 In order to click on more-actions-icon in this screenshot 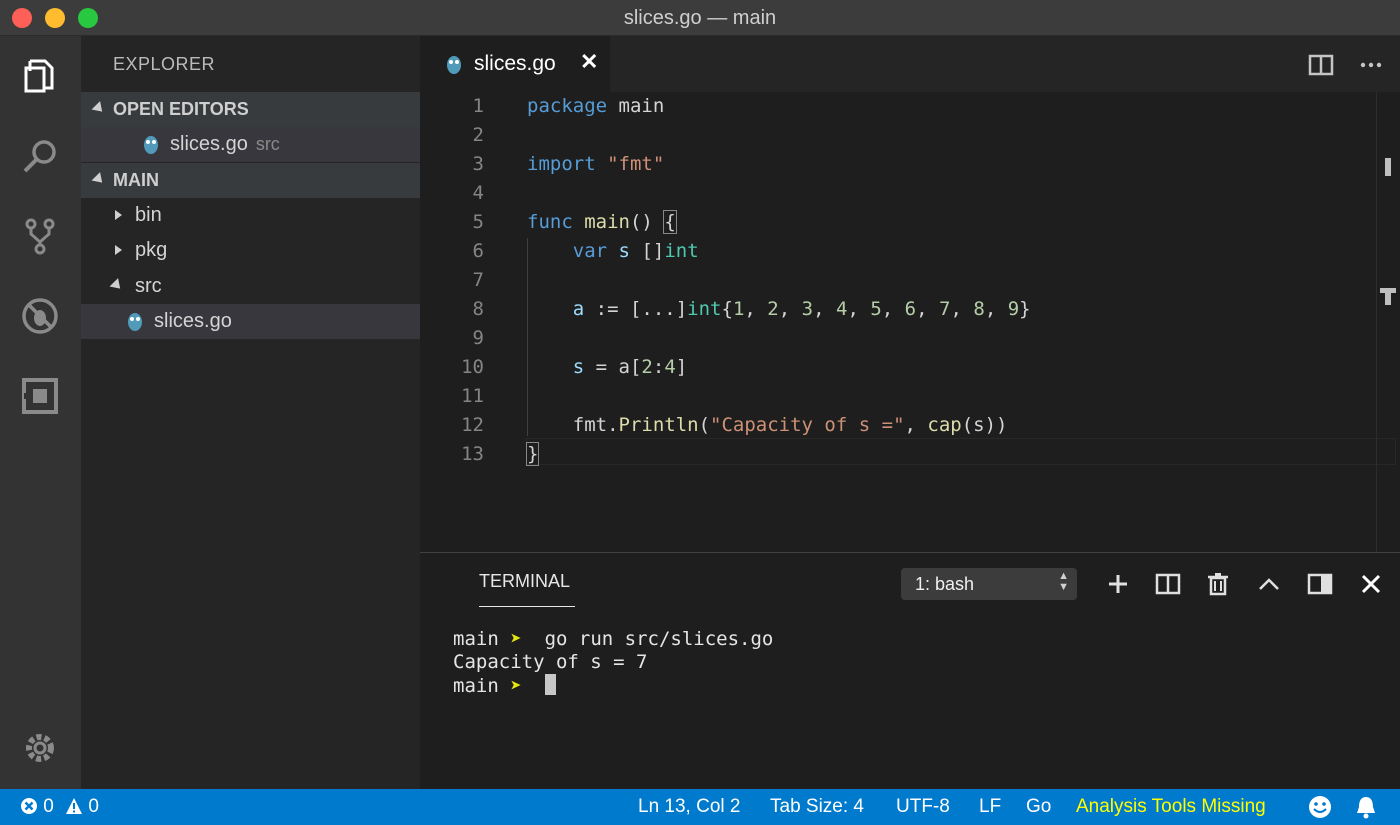, I will do `click(1371, 65)`.